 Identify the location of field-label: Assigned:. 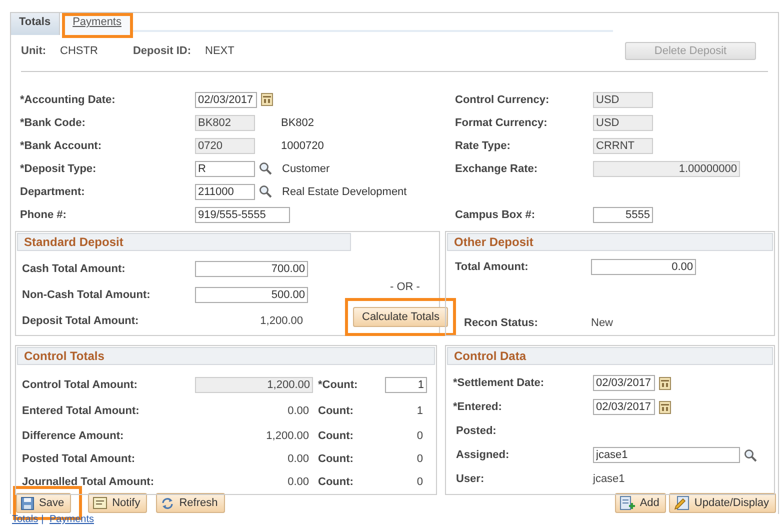
(482, 455).